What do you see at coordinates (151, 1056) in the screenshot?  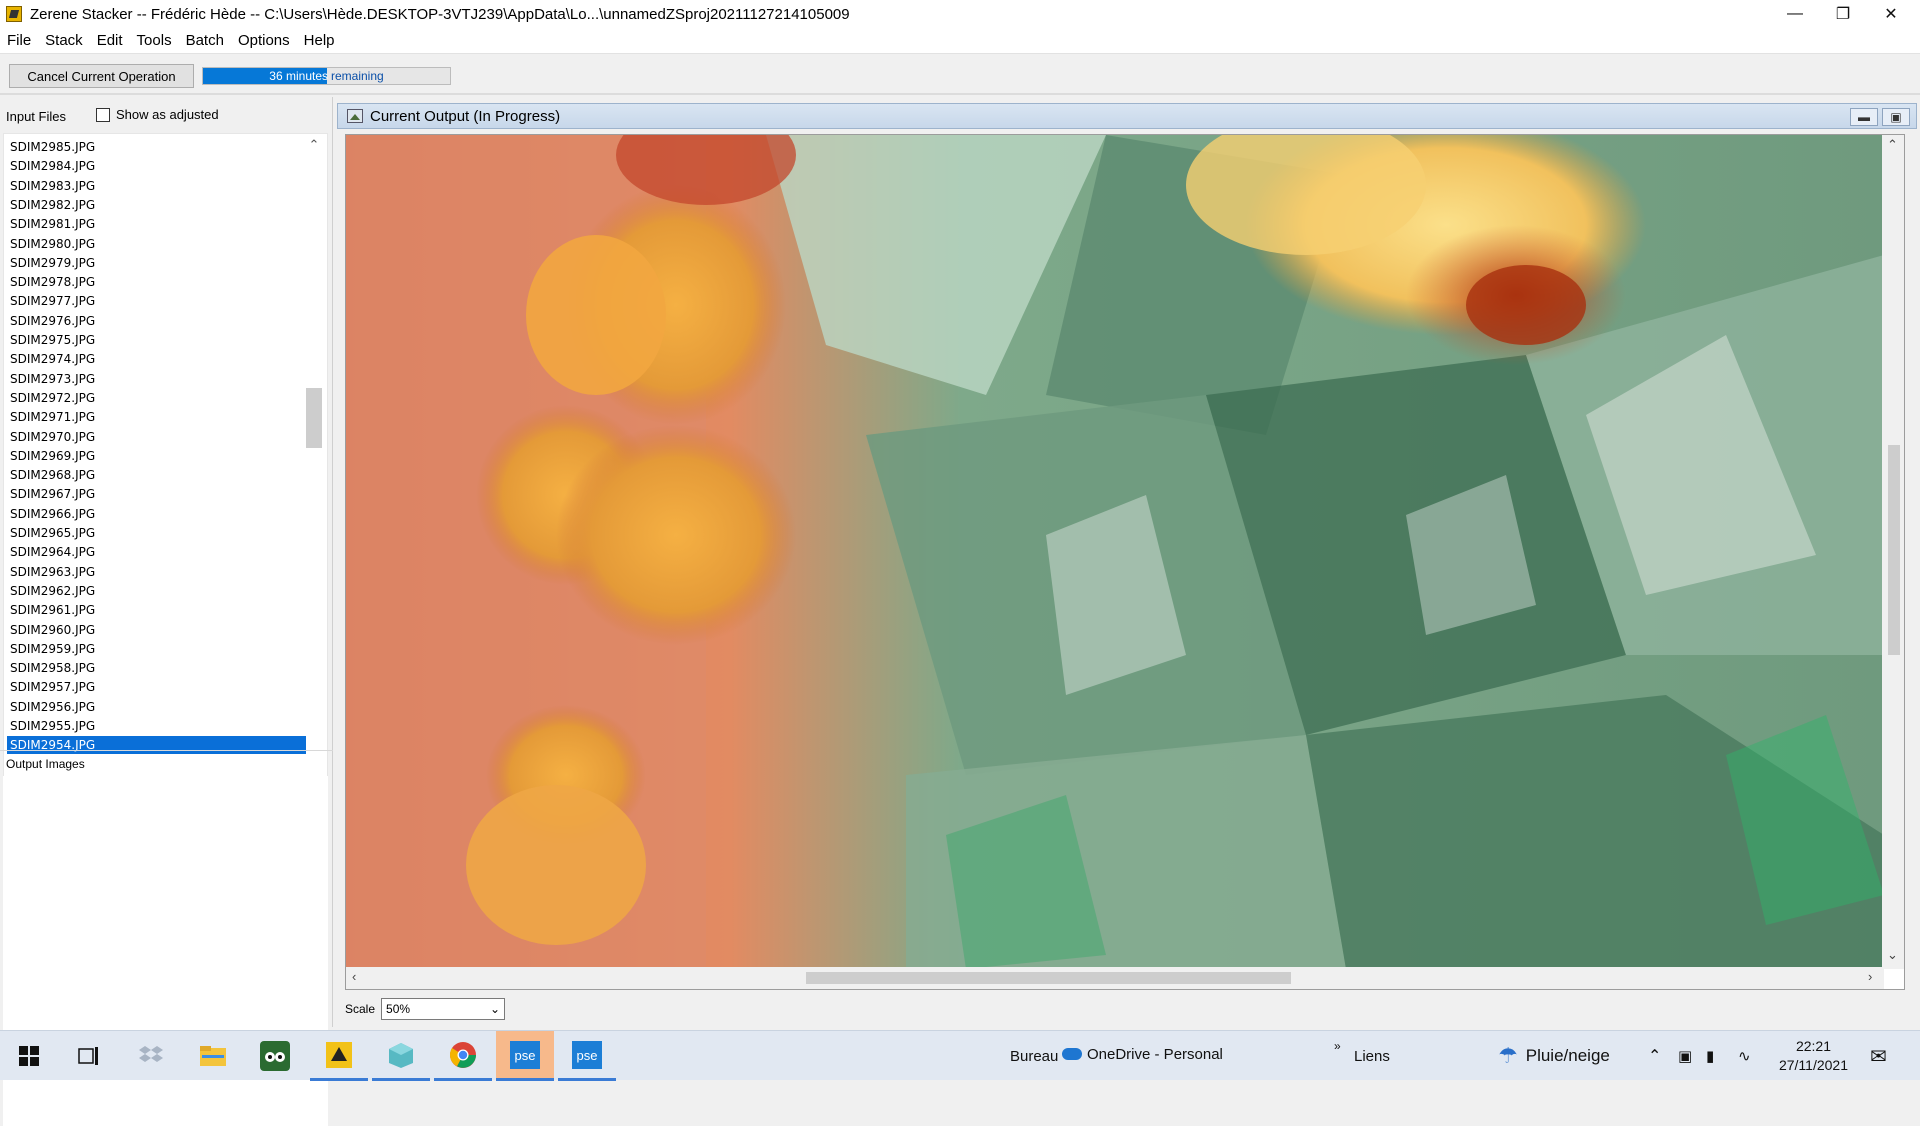 I see `dropbox-icon` at bounding box center [151, 1056].